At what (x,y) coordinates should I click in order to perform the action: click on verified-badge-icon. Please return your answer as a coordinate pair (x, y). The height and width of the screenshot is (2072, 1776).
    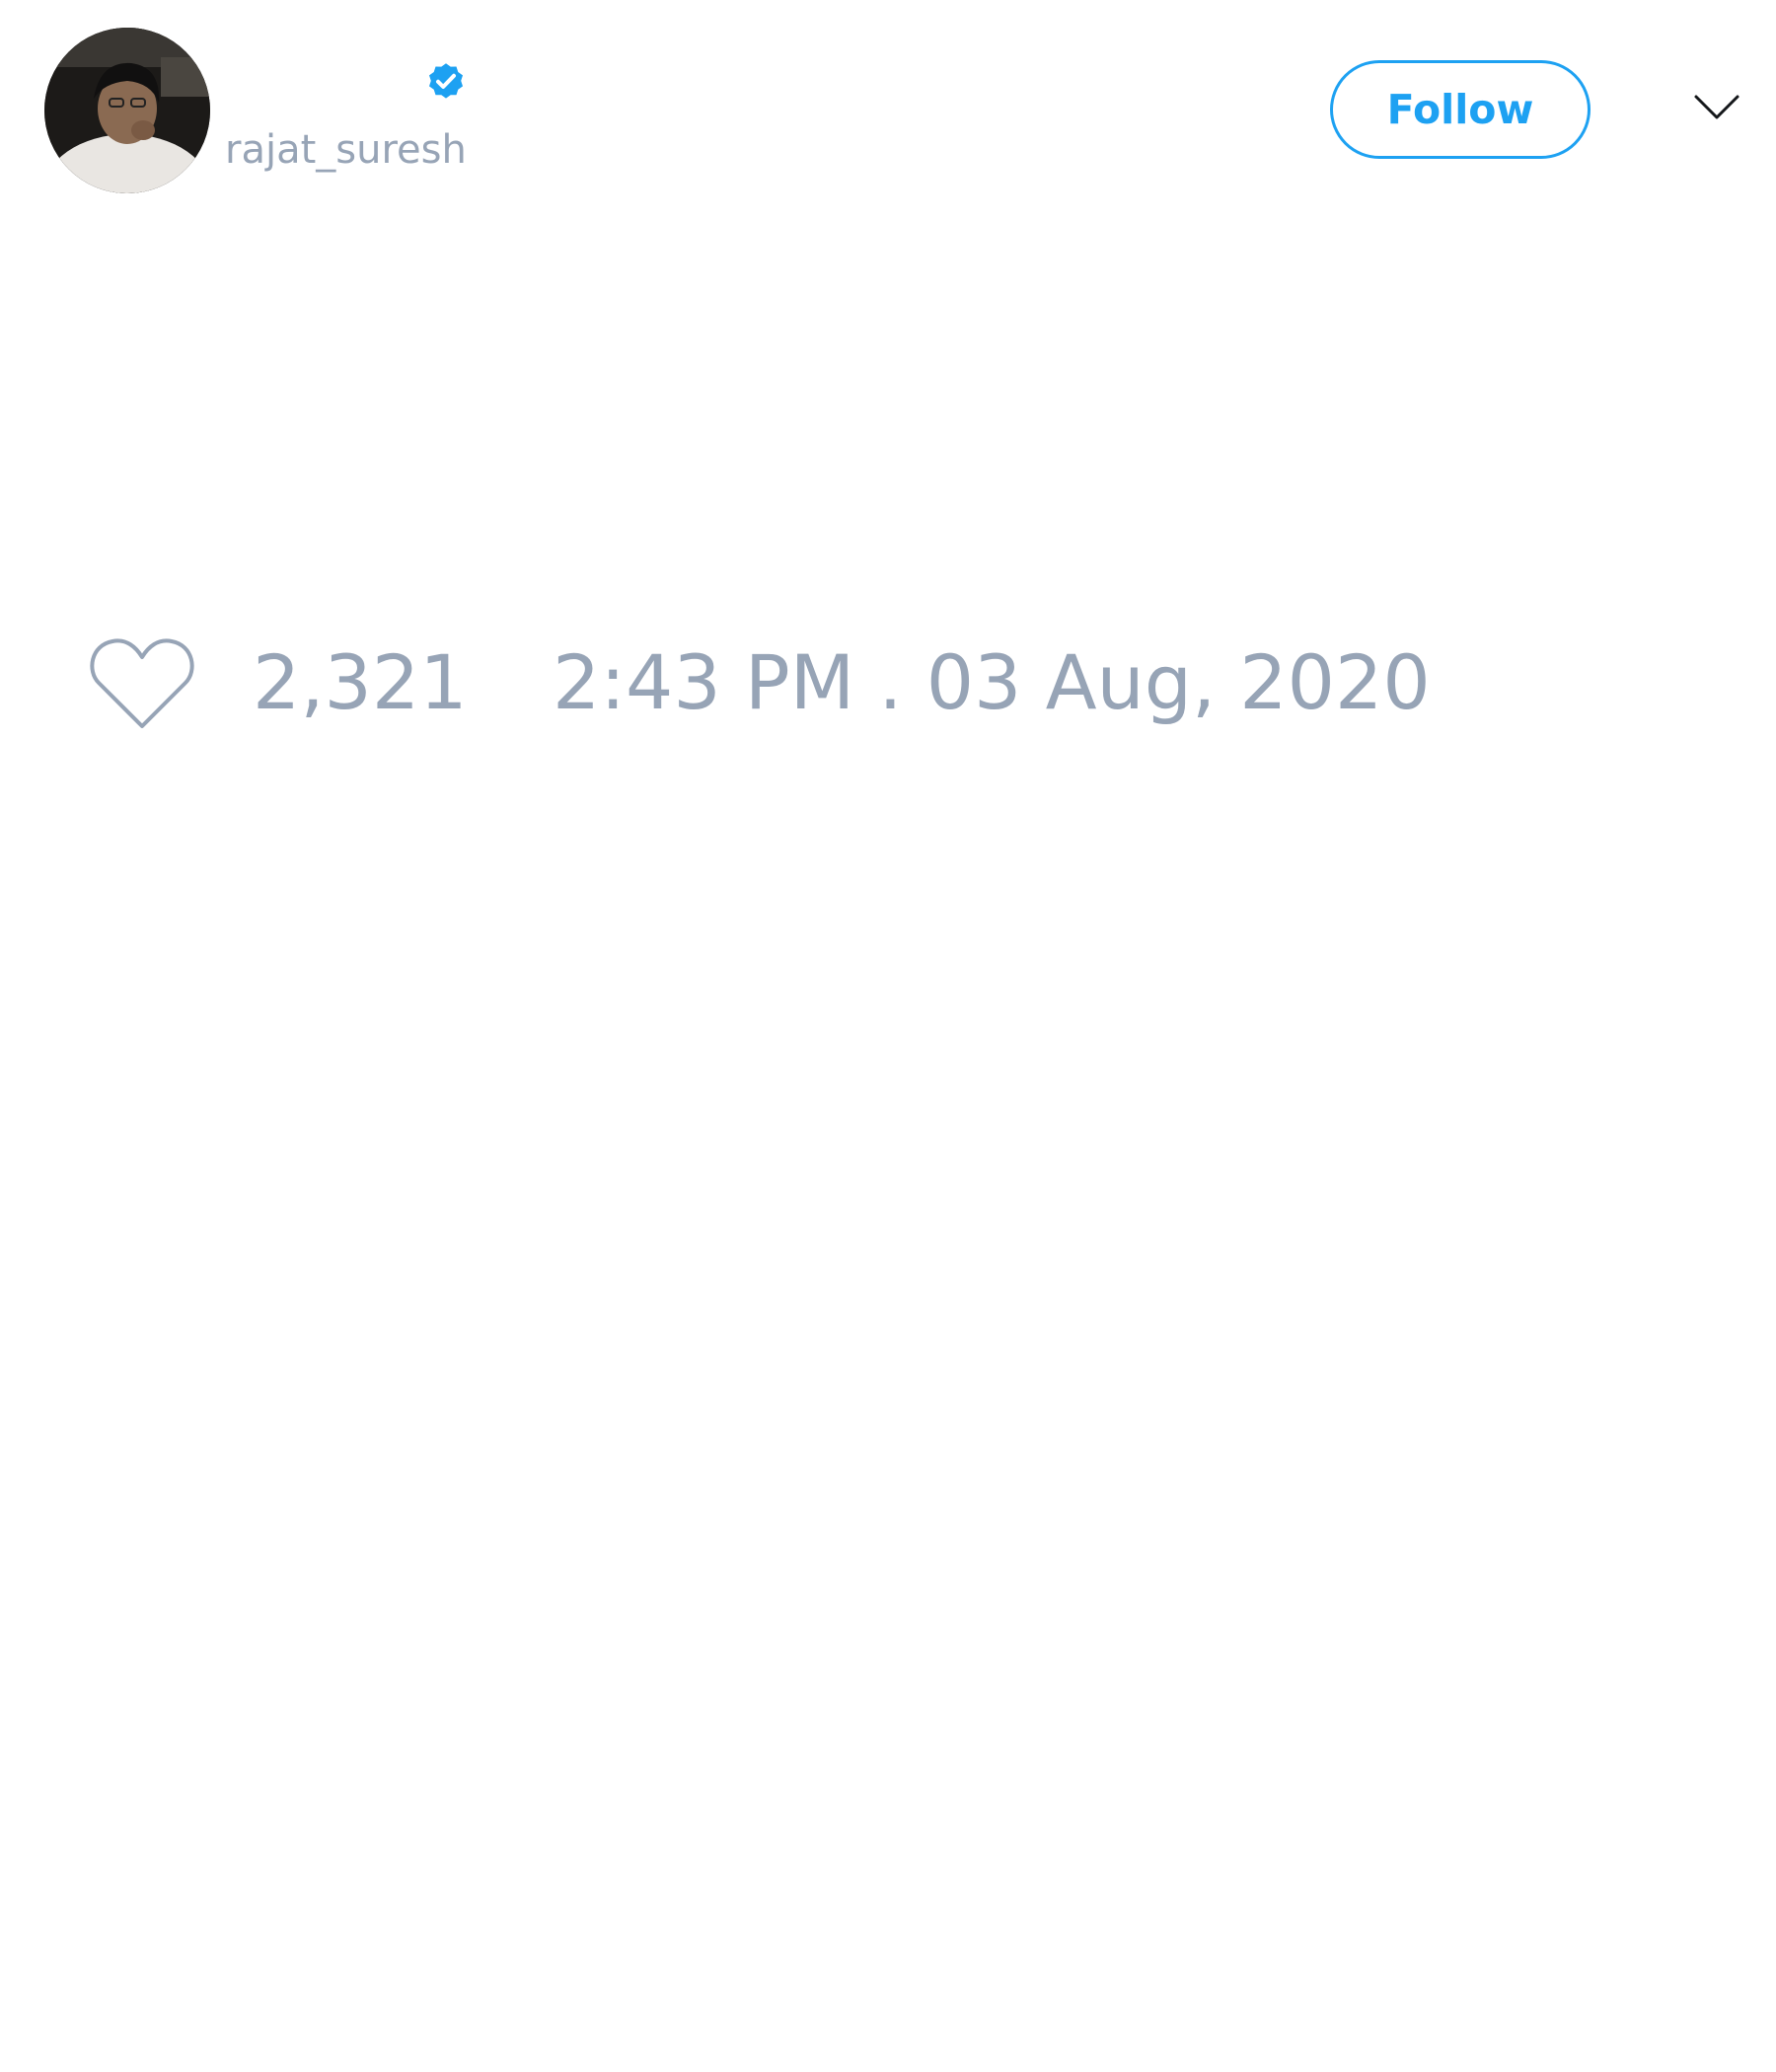
    Looking at the image, I should click on (446, 81).